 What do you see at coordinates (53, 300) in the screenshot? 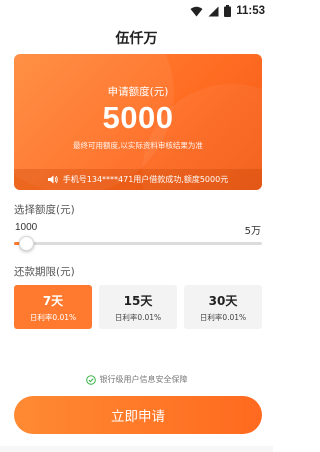
I see `term-days: 7天` at bounding box center [53, 300].